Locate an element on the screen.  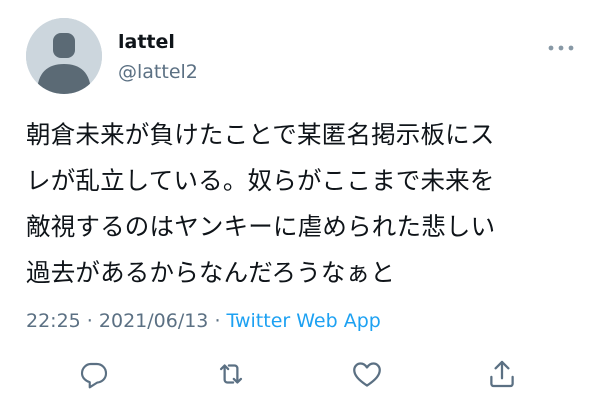
more-horizontal-icon is located at coordinates (561, 44).